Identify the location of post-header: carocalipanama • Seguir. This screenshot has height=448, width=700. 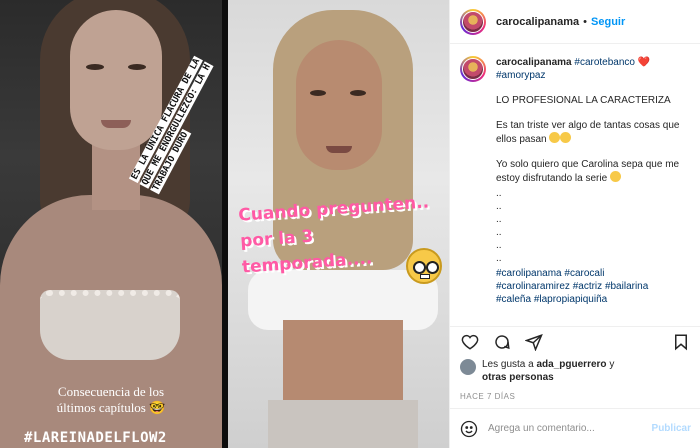
(575, 22).